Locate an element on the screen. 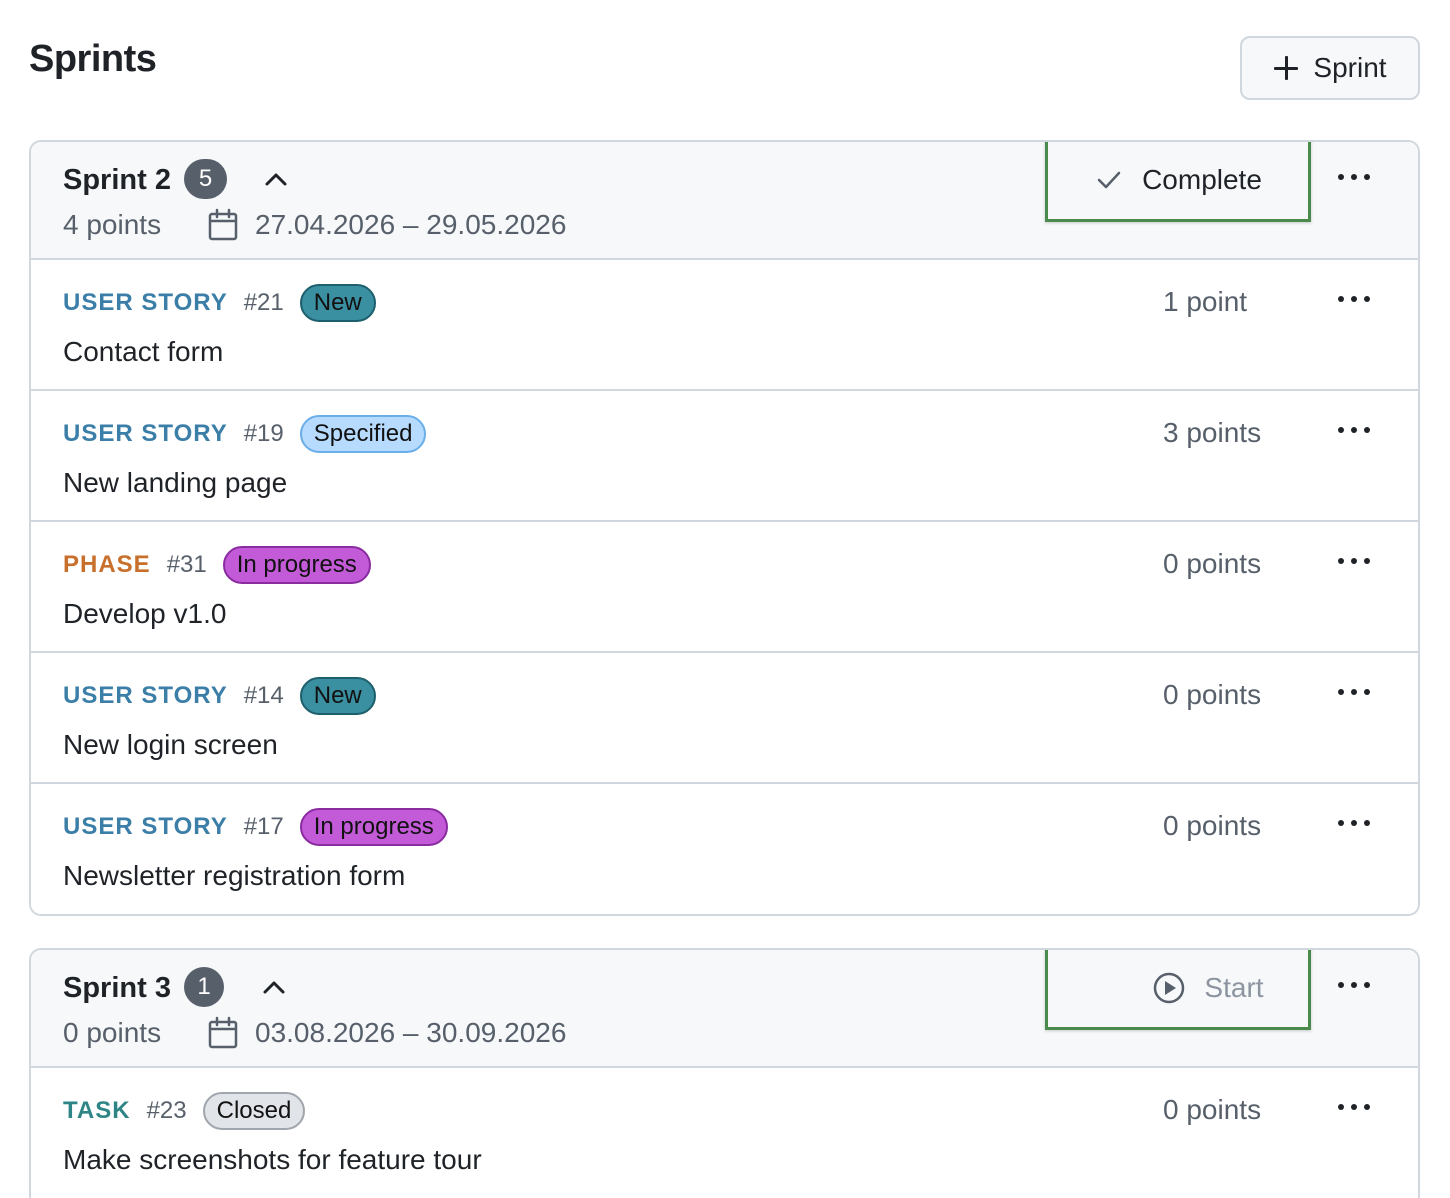  item-id: #19 is located at coordinates (264, 434).